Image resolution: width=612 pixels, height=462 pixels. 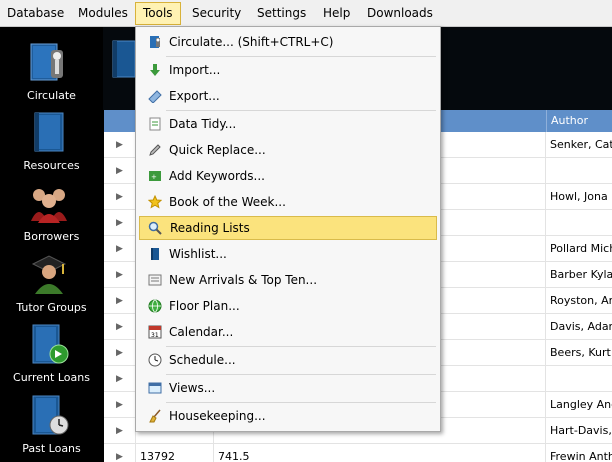 I want to click on sidebar-item-resources: Resources, so click(x=51, y=139).